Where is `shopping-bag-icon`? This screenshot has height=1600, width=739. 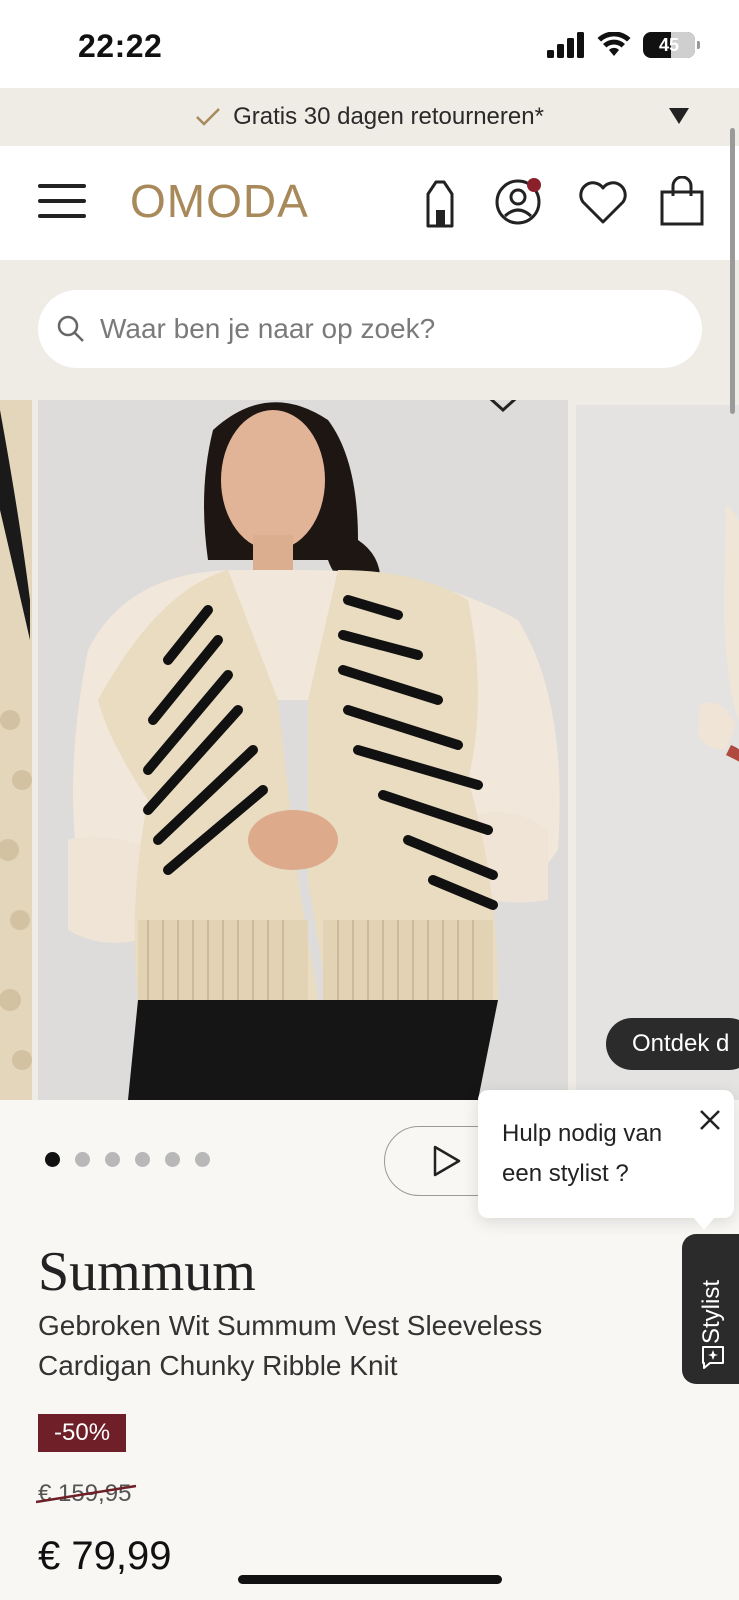 shopping-bag-icon is located at coordinates (682, 202).